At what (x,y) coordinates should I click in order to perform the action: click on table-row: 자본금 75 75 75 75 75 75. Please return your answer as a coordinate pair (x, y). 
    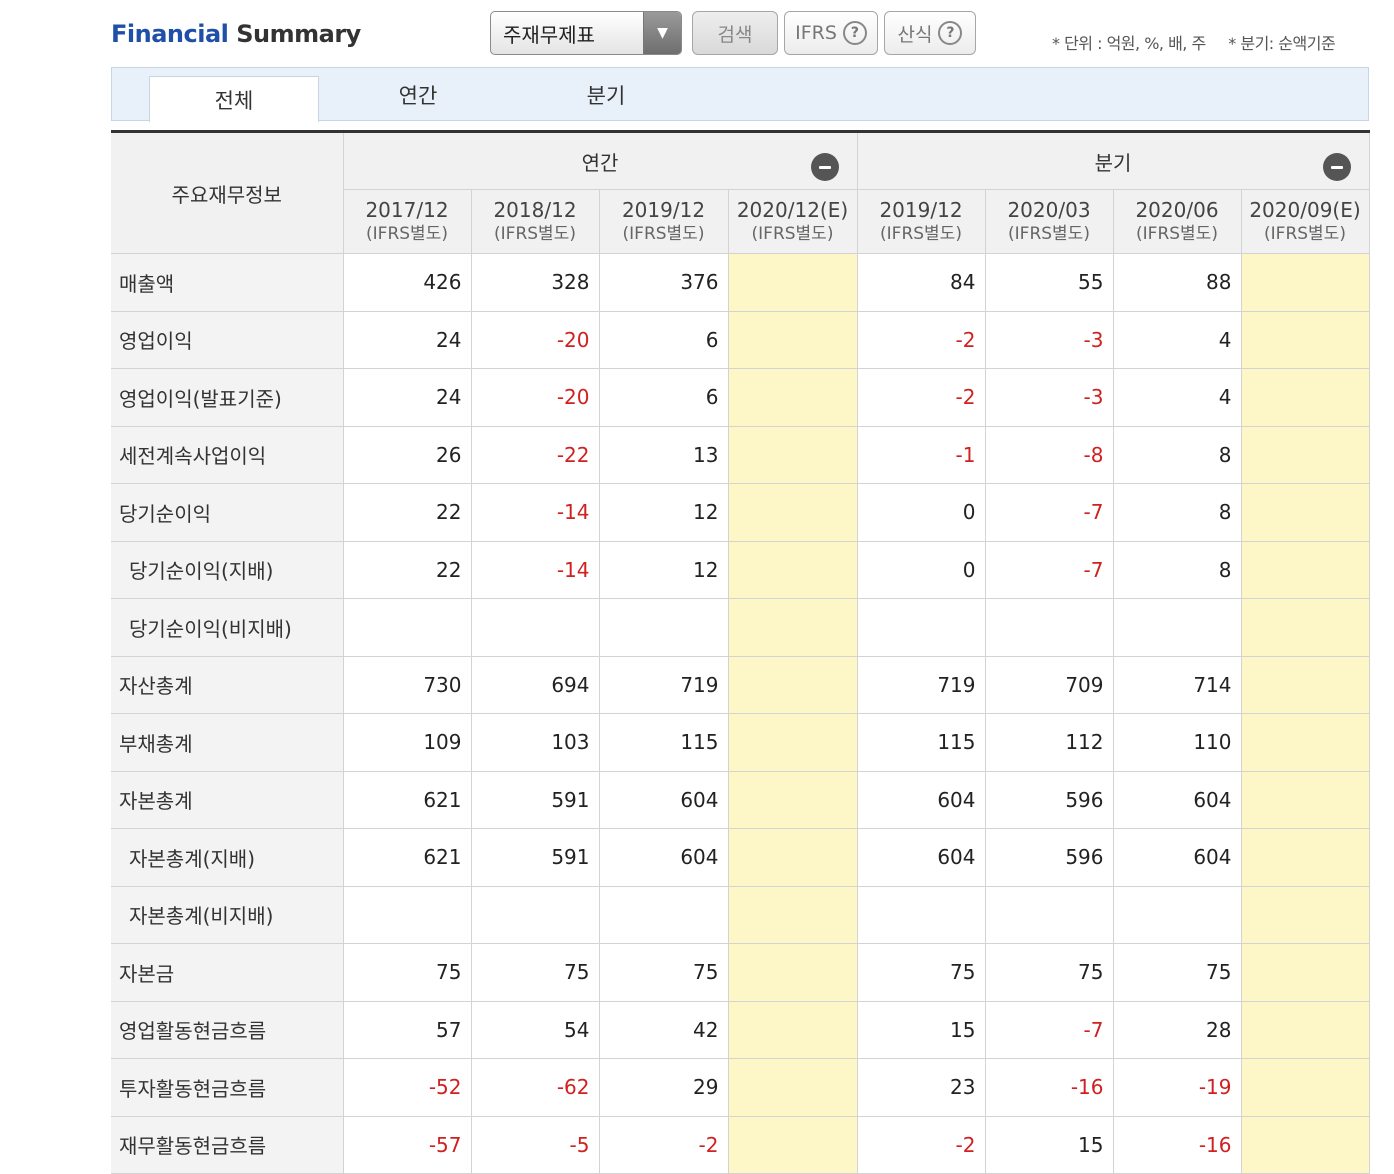
    Looking at the image, I should click on (740, 972).